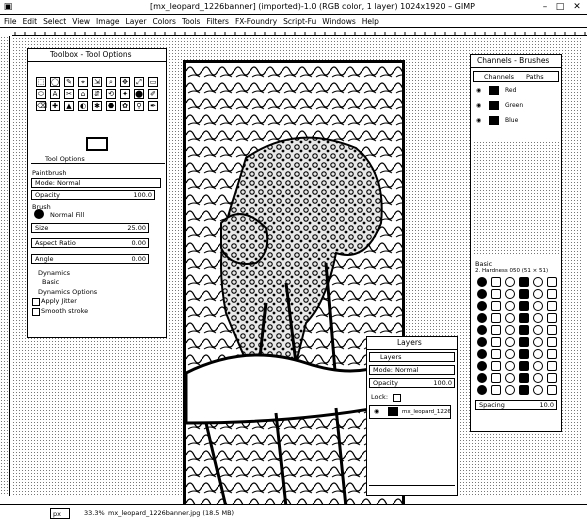 The image size is (587, 522). I want to click on tool-icon-10: ⬭, so click(41, 94).